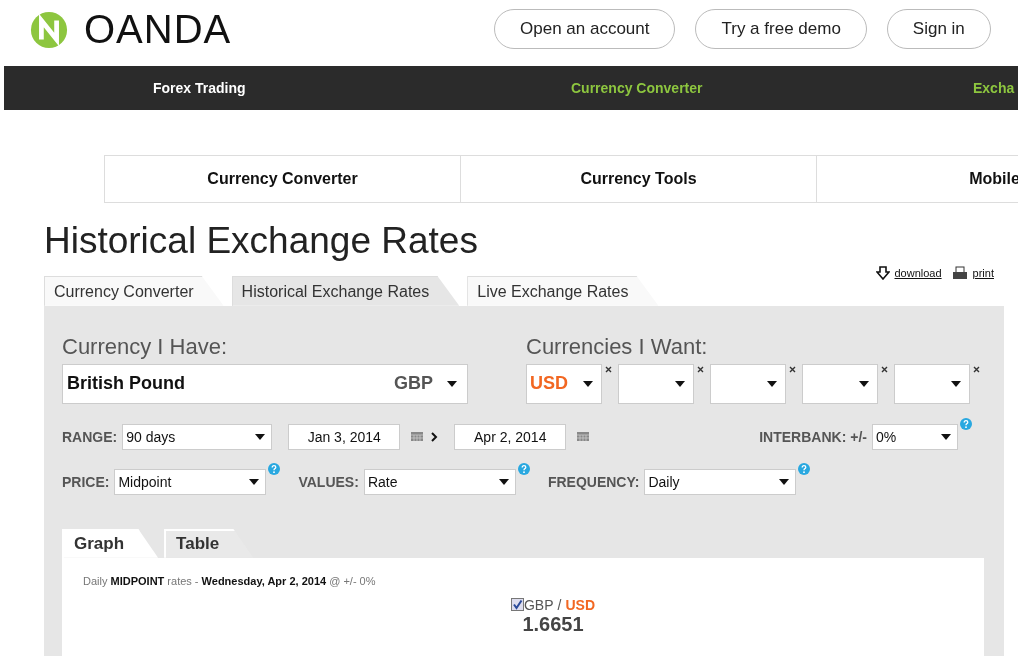  Describe the element at coordinates (882, 272) in the screenshot. I see `download-icon` at that location.